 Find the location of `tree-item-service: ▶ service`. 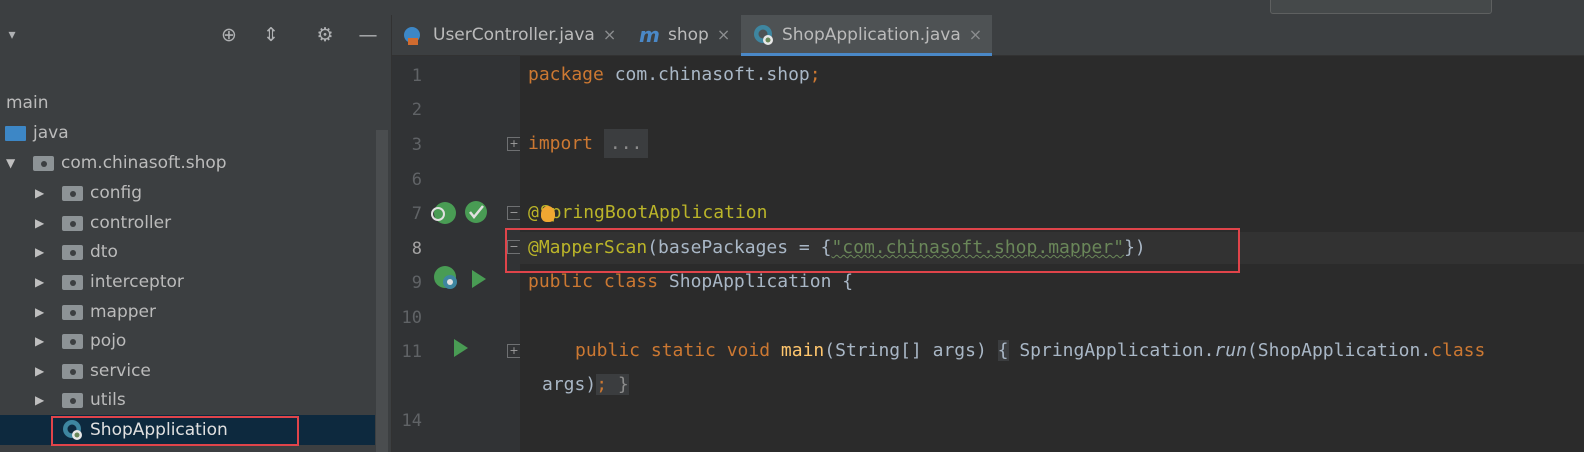

tree-item-service: ▶ service is located at coordinates (187, 371).